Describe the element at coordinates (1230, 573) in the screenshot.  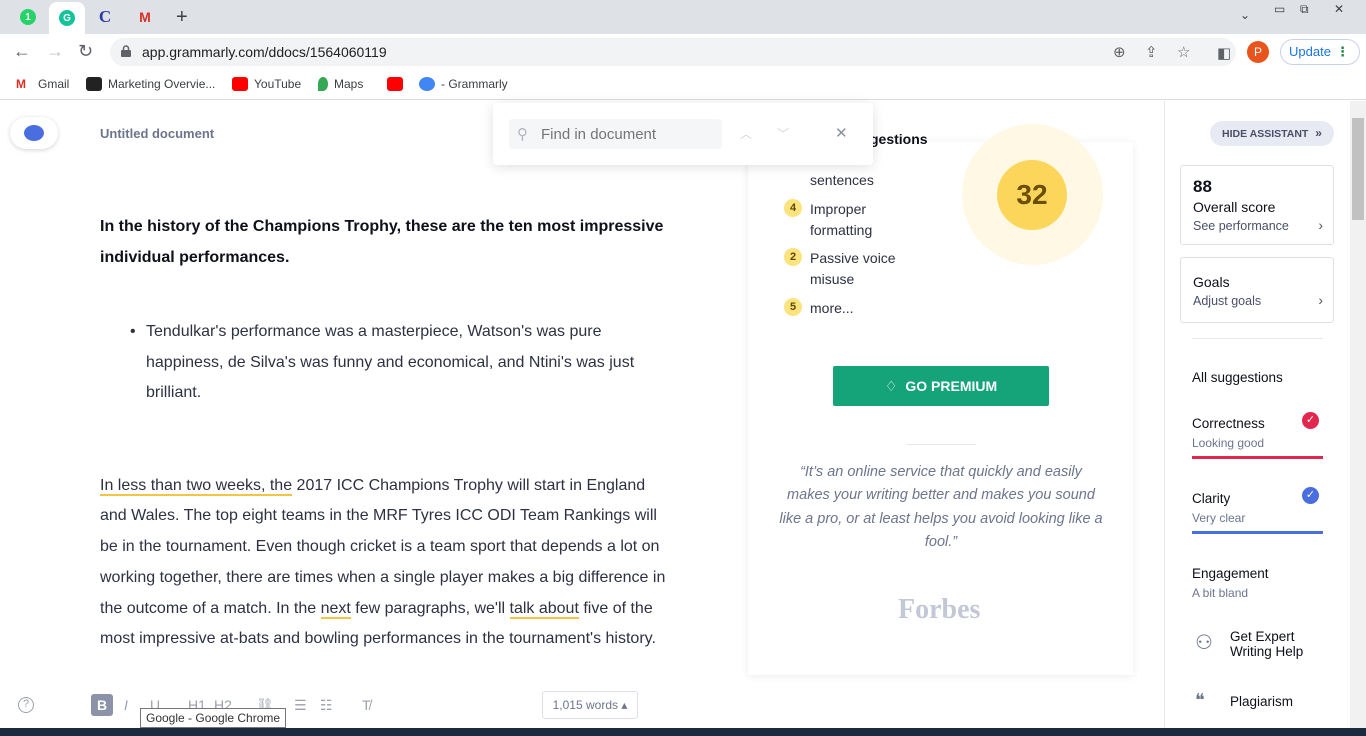
I see `engagement-label: Engagement` at that location.